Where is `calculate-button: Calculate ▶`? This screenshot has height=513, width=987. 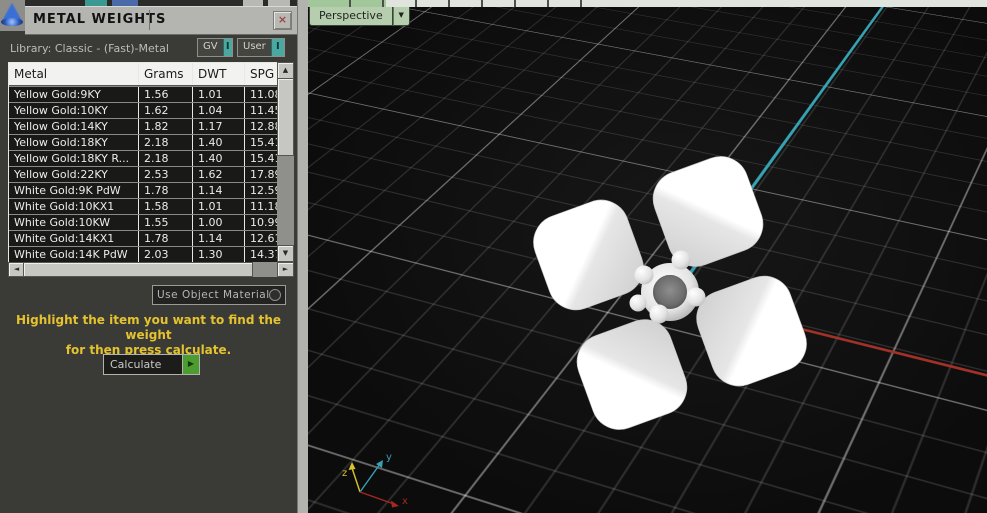 calculate-button: Calculate ▶ is located at coordinates (151, 364).